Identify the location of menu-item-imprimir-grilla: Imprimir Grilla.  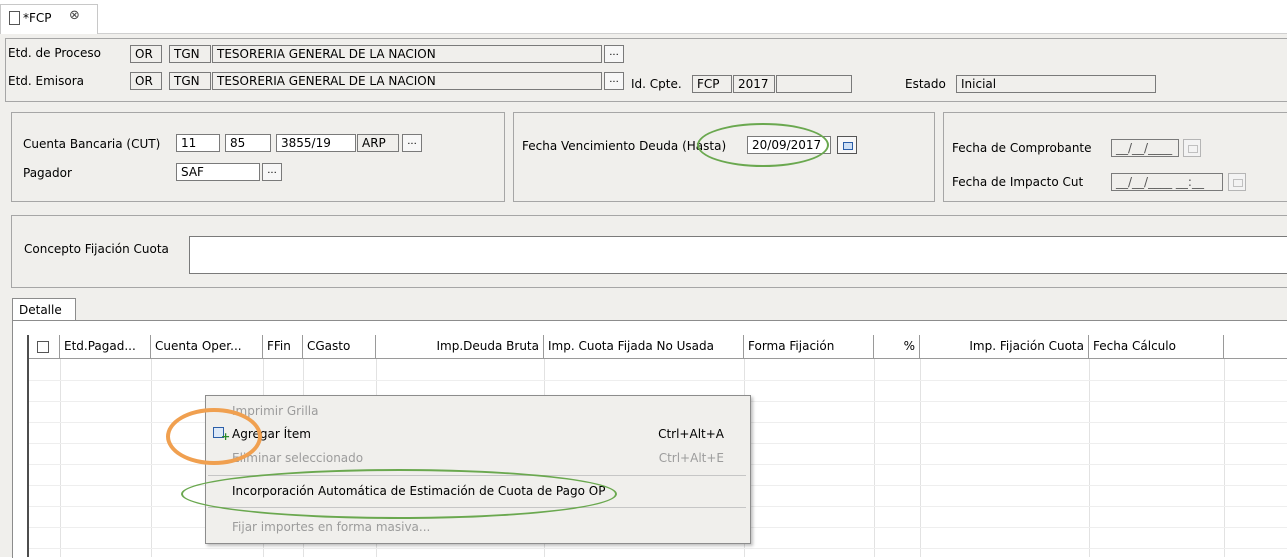
(275, 411).